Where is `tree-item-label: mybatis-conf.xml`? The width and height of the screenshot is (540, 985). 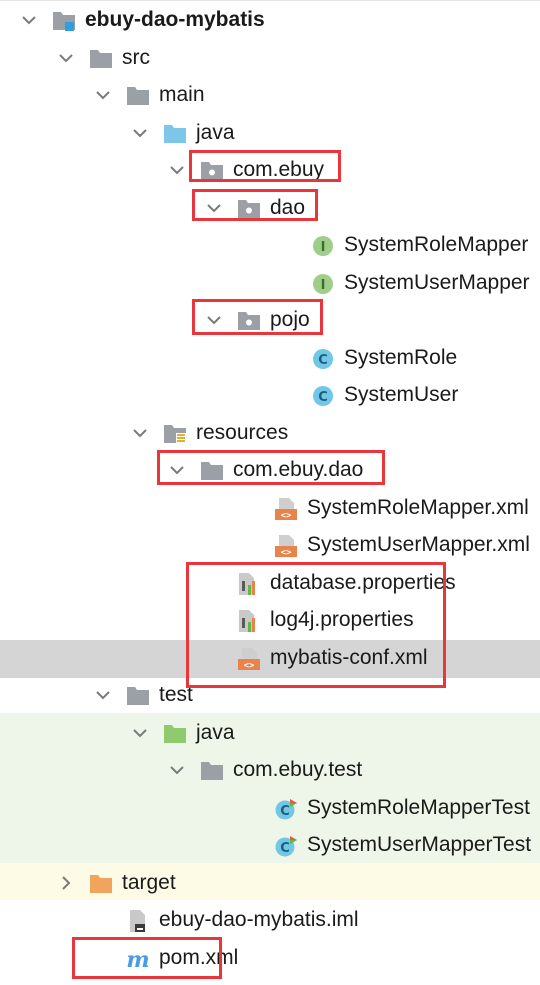
tree-item-label: mybatis-conf.xml is located at coordinates (349, 657).